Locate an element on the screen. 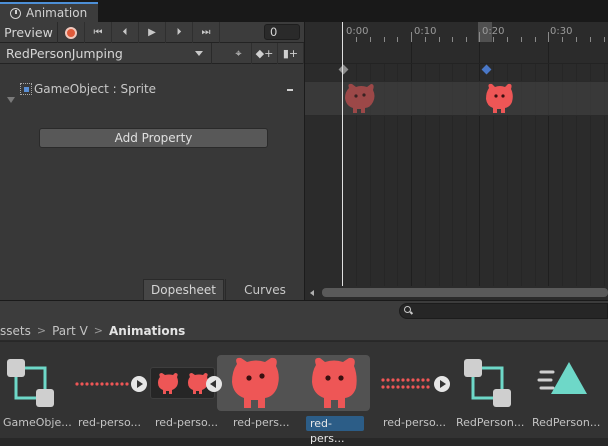  animation-clip-icon is located at coordinates (409, 384).